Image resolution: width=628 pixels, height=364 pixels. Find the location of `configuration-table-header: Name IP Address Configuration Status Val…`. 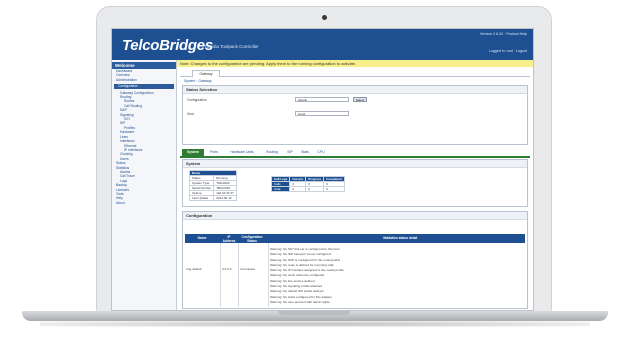

configuration-table-header: Name IP Address Configuration Status Val… is located at coordinates (355, 238).